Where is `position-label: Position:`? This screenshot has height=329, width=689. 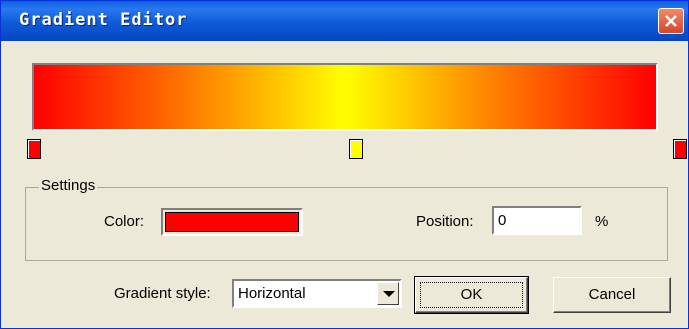
position-label: Position: is located at coordinates (445, 221).